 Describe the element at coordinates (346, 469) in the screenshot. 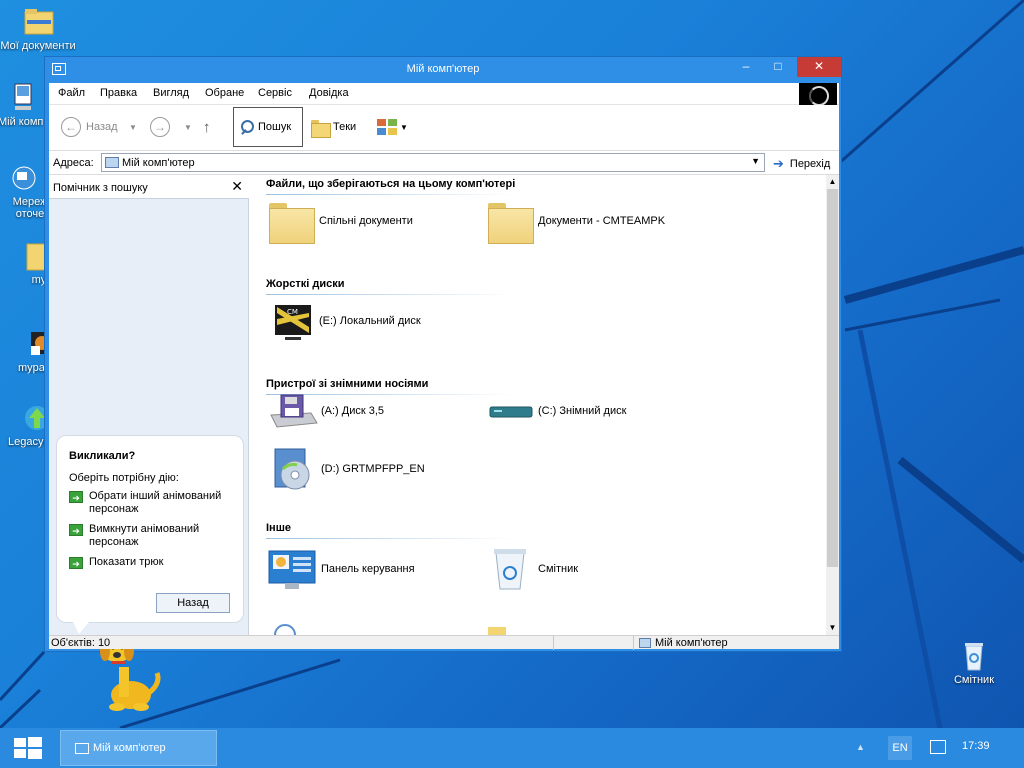

I see `item-disk-d: (D:) GRTMPFPP_EN` at that location.